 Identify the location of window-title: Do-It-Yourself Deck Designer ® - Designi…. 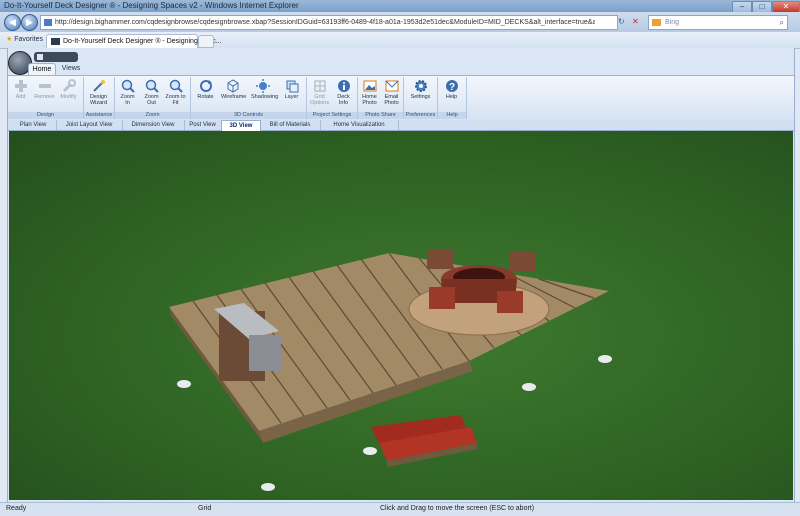
(151, 5).